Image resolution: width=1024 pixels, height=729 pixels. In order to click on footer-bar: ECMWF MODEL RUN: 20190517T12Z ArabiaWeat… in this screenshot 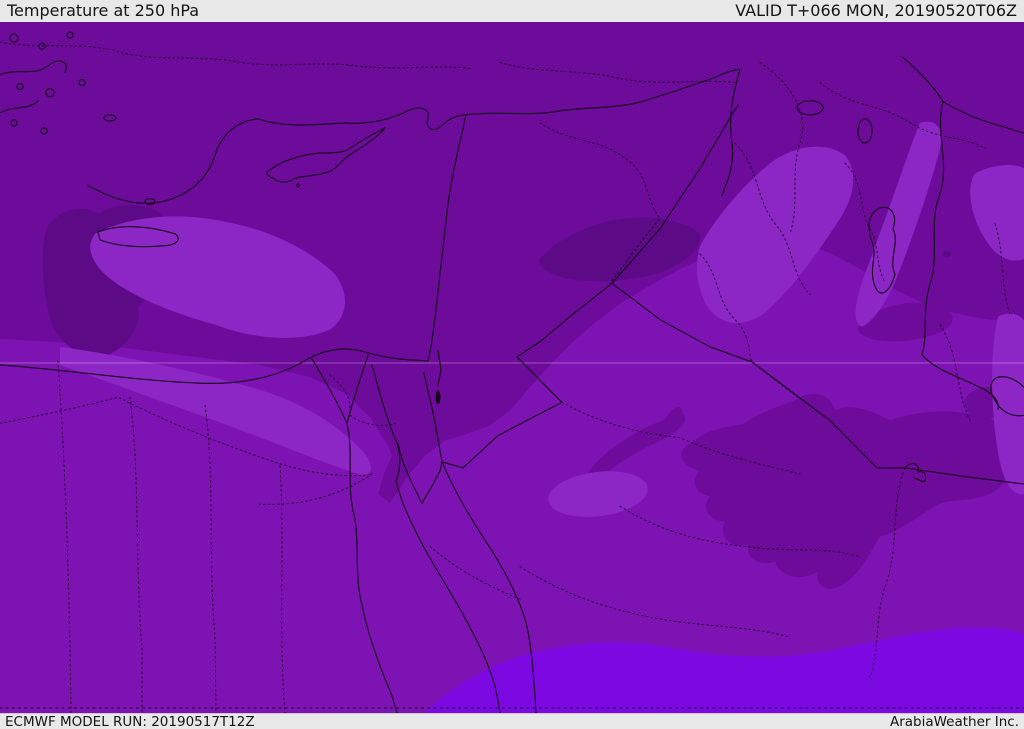, I will do `click(512, 721)`.